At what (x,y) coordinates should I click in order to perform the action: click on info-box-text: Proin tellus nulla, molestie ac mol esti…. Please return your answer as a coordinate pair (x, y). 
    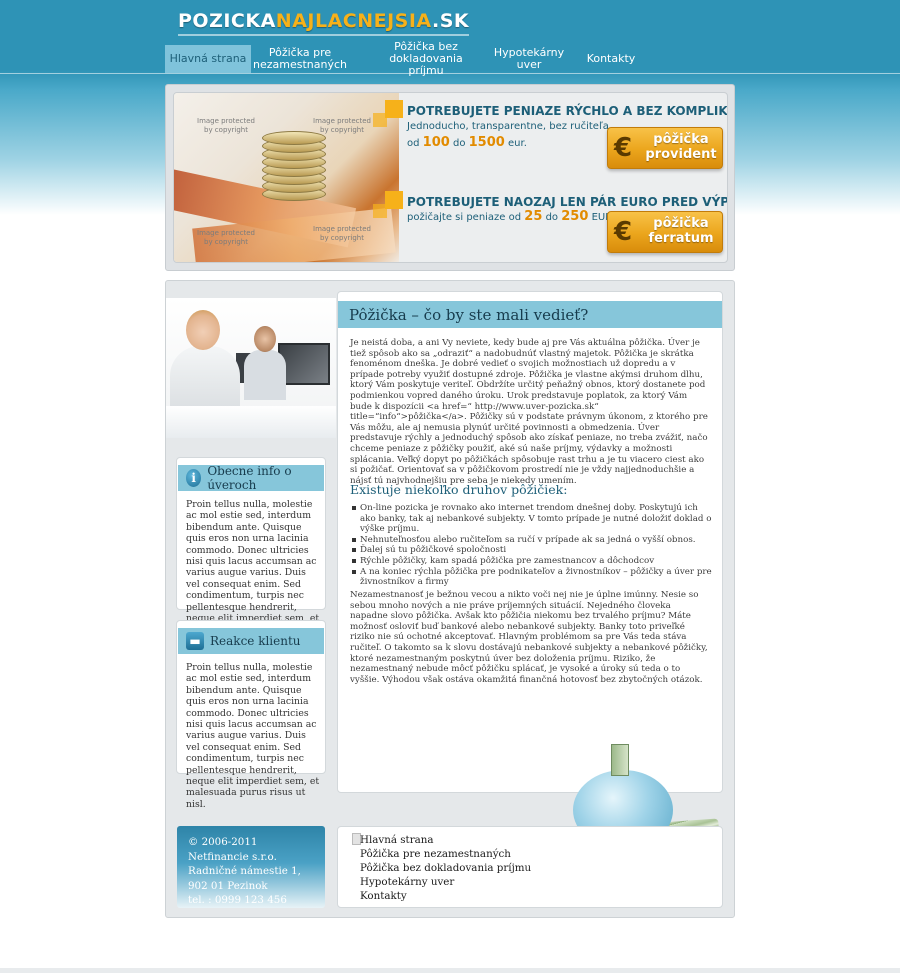
    Looking at the image, I should click on (253, 736).